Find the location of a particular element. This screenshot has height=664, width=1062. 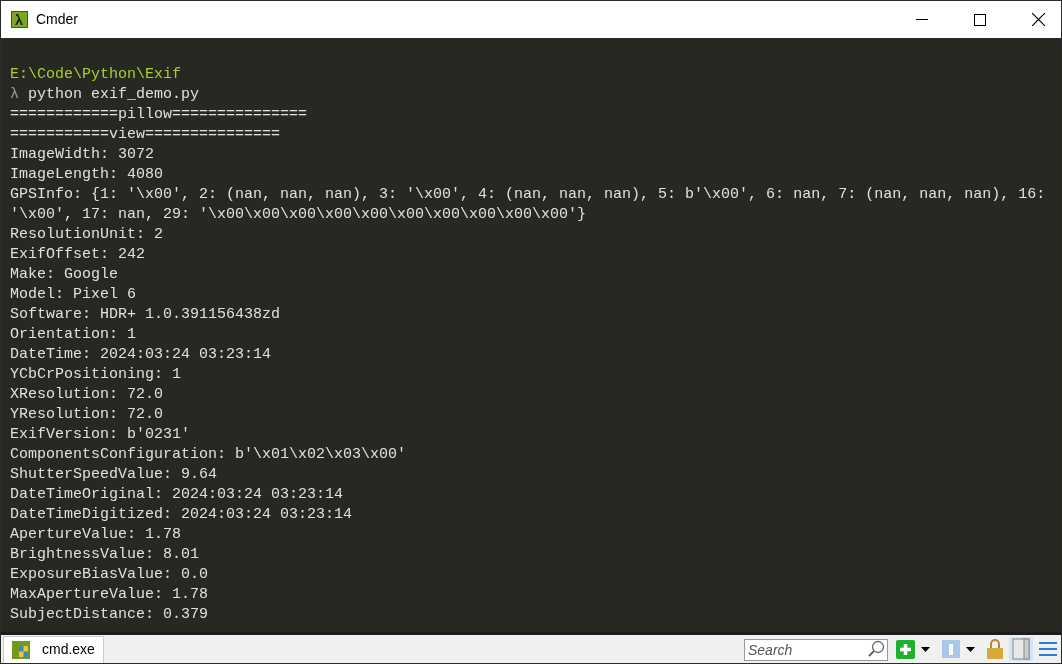

lambda-icon is located at coordinates (19, 19).